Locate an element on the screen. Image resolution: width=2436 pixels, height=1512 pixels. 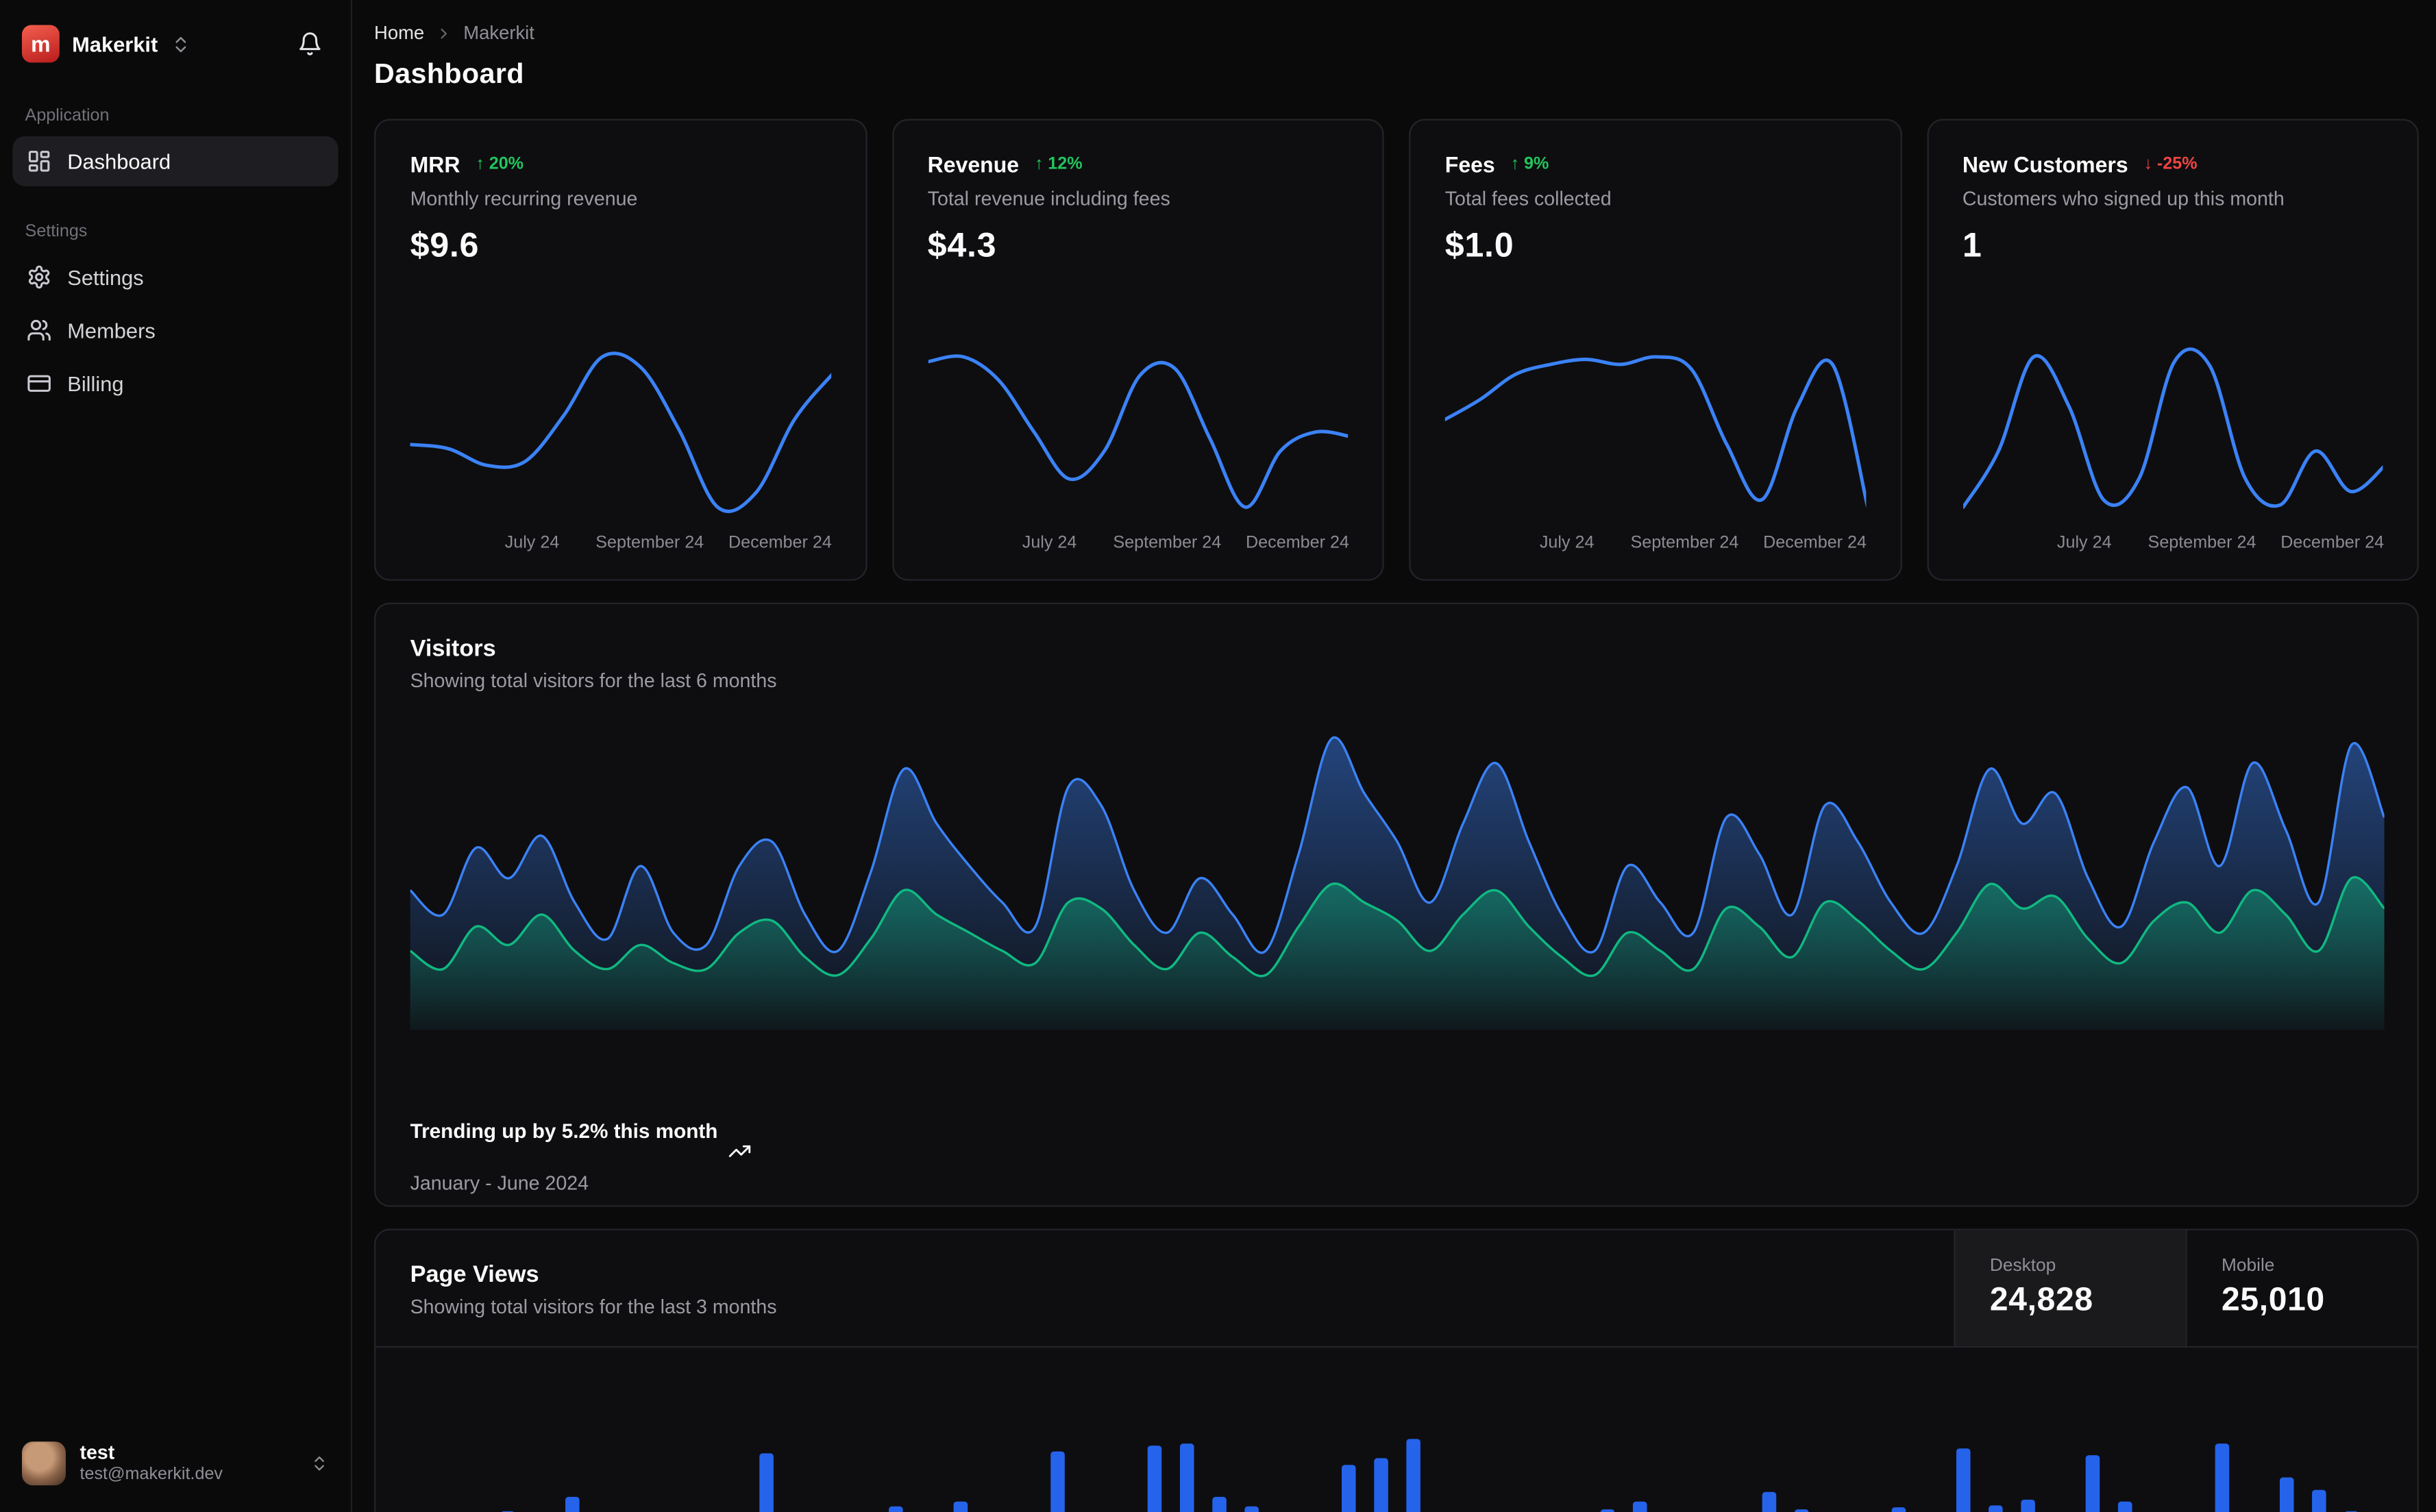
users-icon is located at coordinates (39, 331).